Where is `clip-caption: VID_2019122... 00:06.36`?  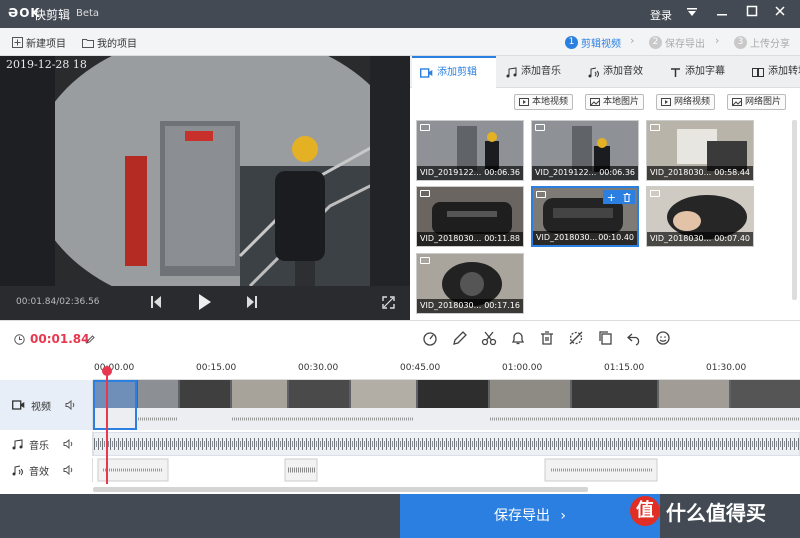 clip-caption: VID_2019122... 00:06.36 is located at coordinates (470, 173).